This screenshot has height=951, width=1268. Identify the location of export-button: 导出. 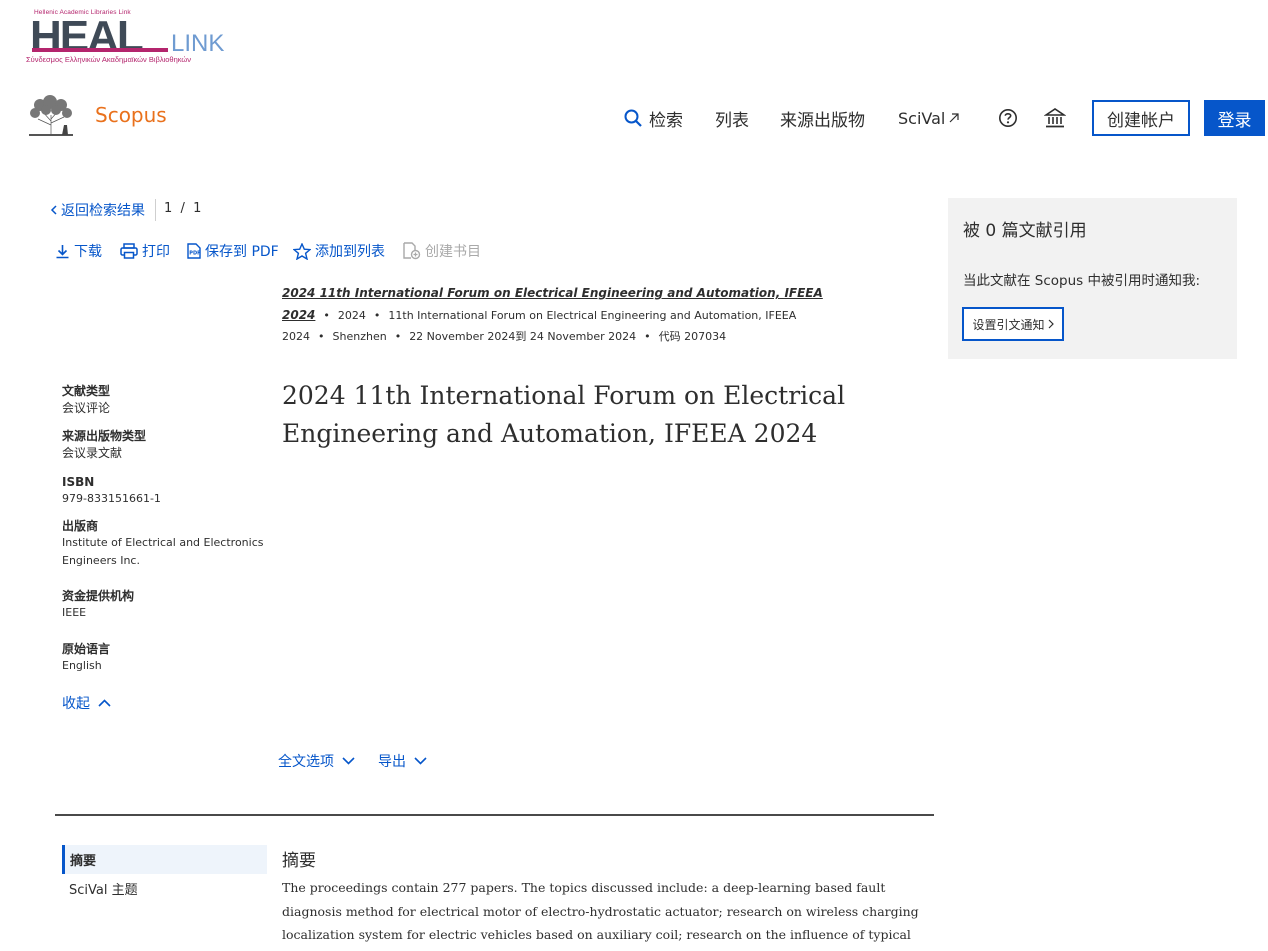
(402, 761).